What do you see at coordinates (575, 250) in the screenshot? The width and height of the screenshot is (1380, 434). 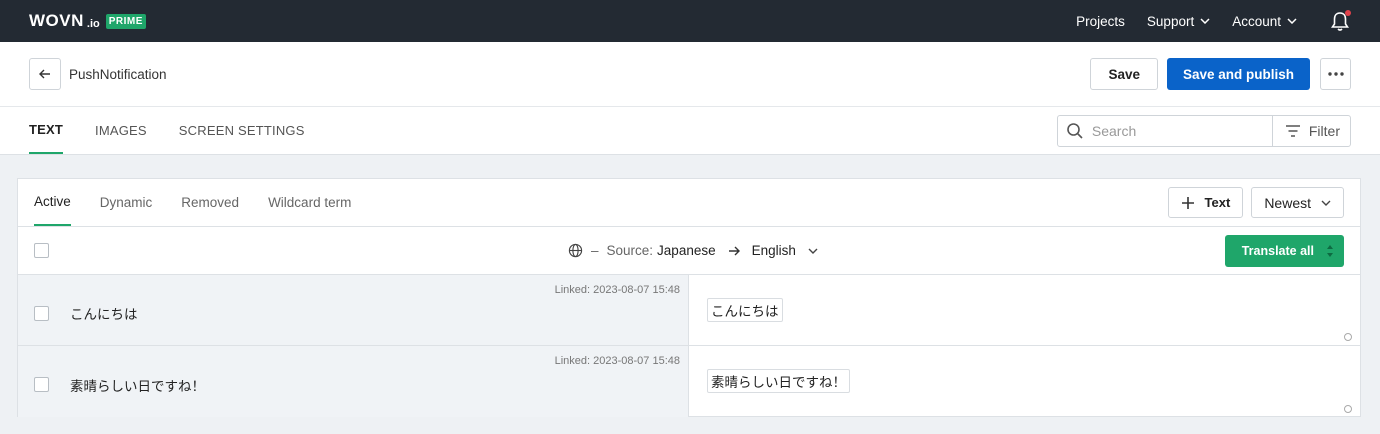 I see `globe-icon` at bounding box center [575, 250].